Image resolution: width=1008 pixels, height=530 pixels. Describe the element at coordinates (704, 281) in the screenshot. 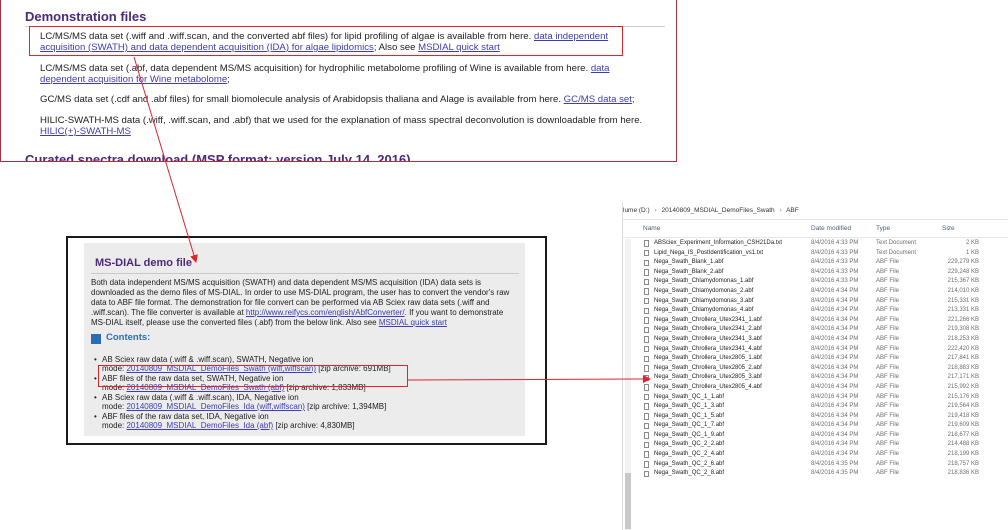

I see `file-name: Nega_Swath_Chlamydomonas_1.abf` at that location.